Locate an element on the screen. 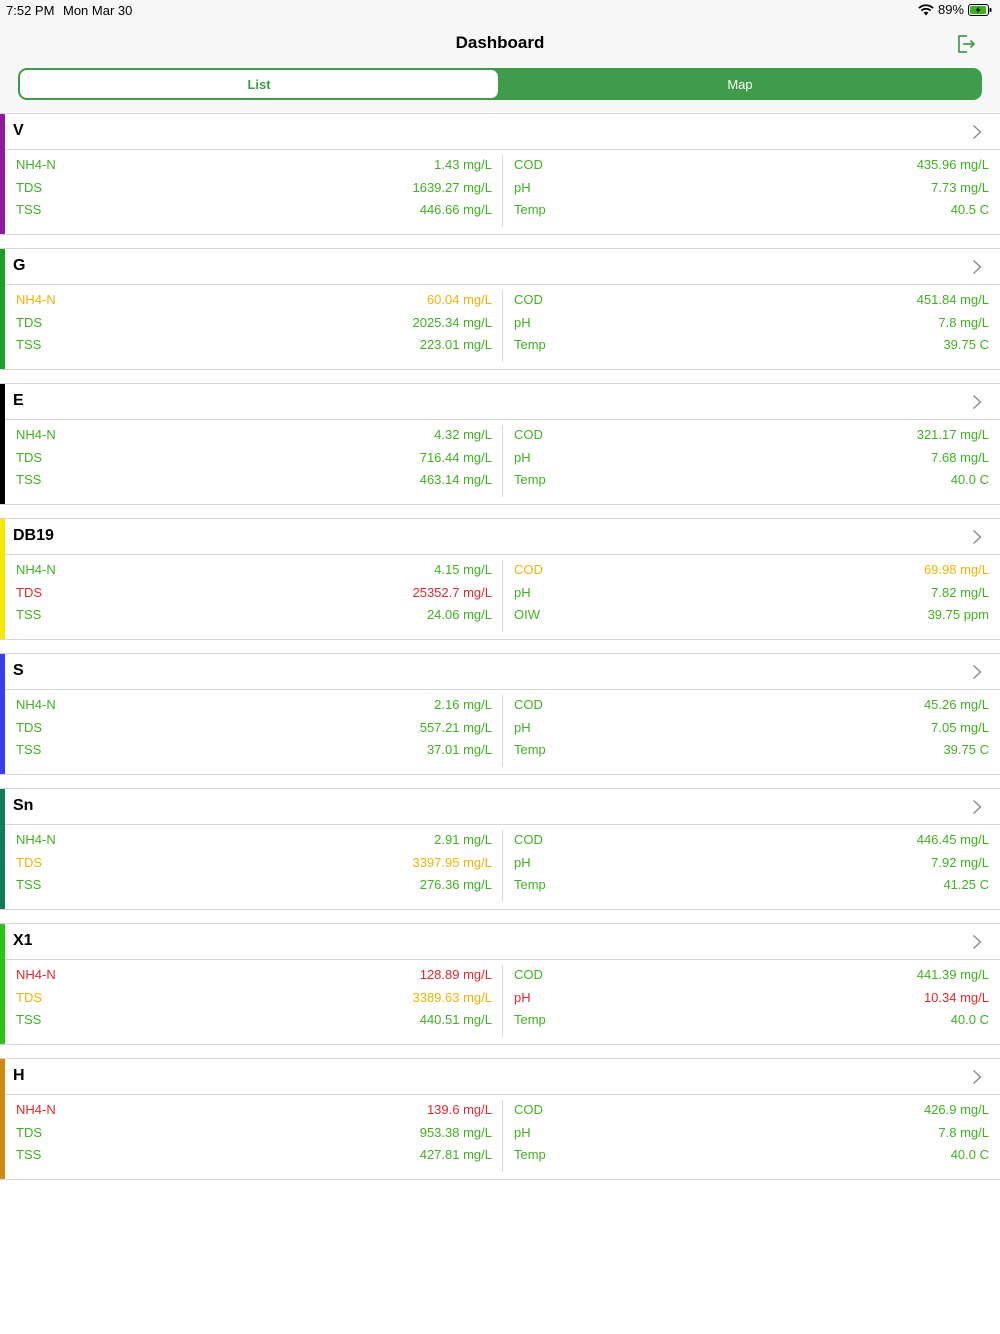 This screenshot has height=1334, width=1000. segment-list: List is located at coordinates (259, 84).